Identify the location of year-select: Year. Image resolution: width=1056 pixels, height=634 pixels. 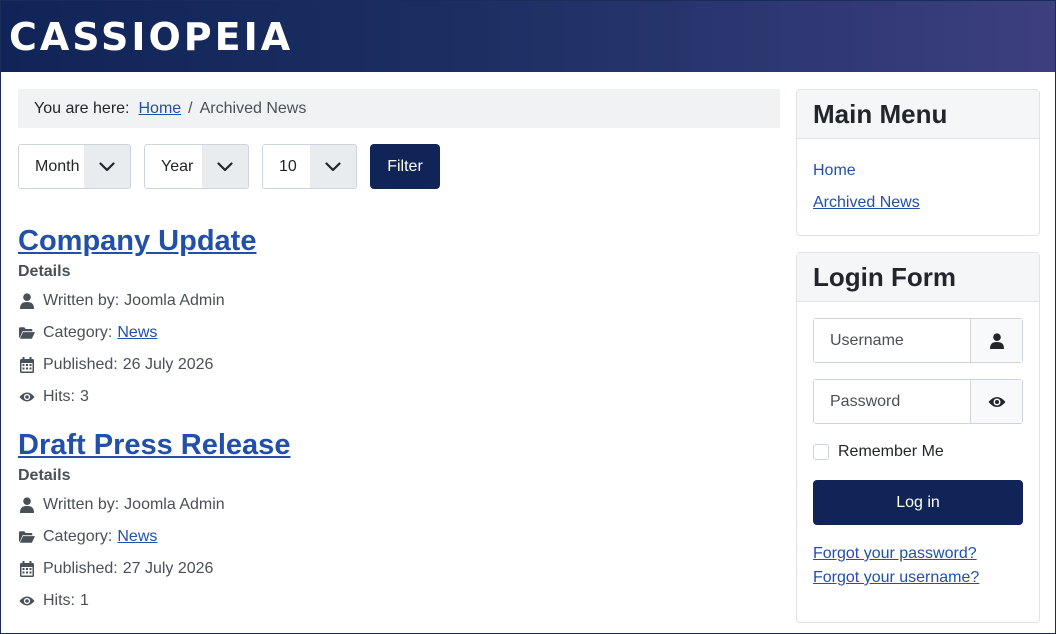
(196, 166).